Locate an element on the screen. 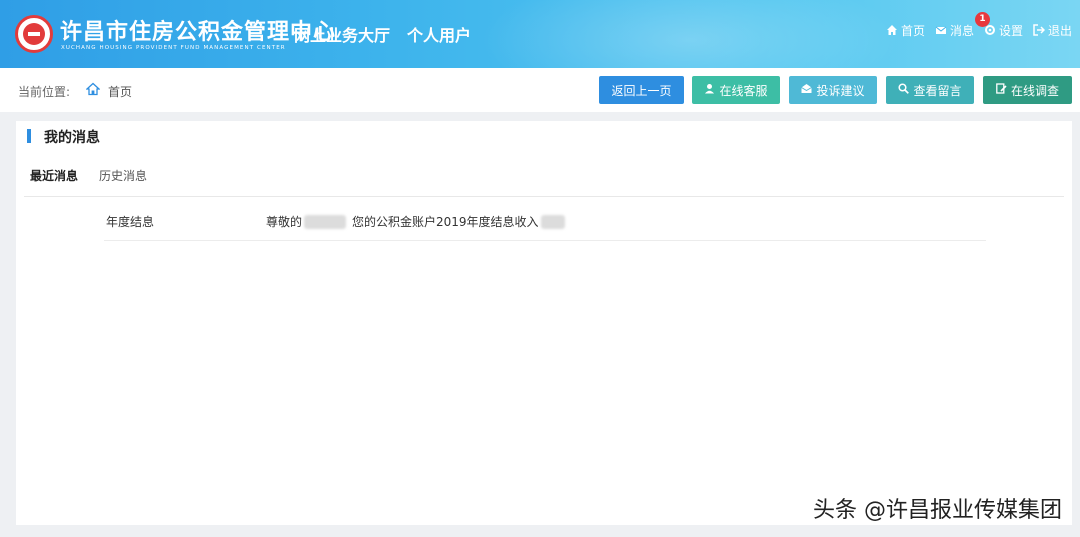 The height and width of the screenshot is (537, 1080). top-nav: 首页 消息 1 设置 退出 is located at coordinates (979, 25).